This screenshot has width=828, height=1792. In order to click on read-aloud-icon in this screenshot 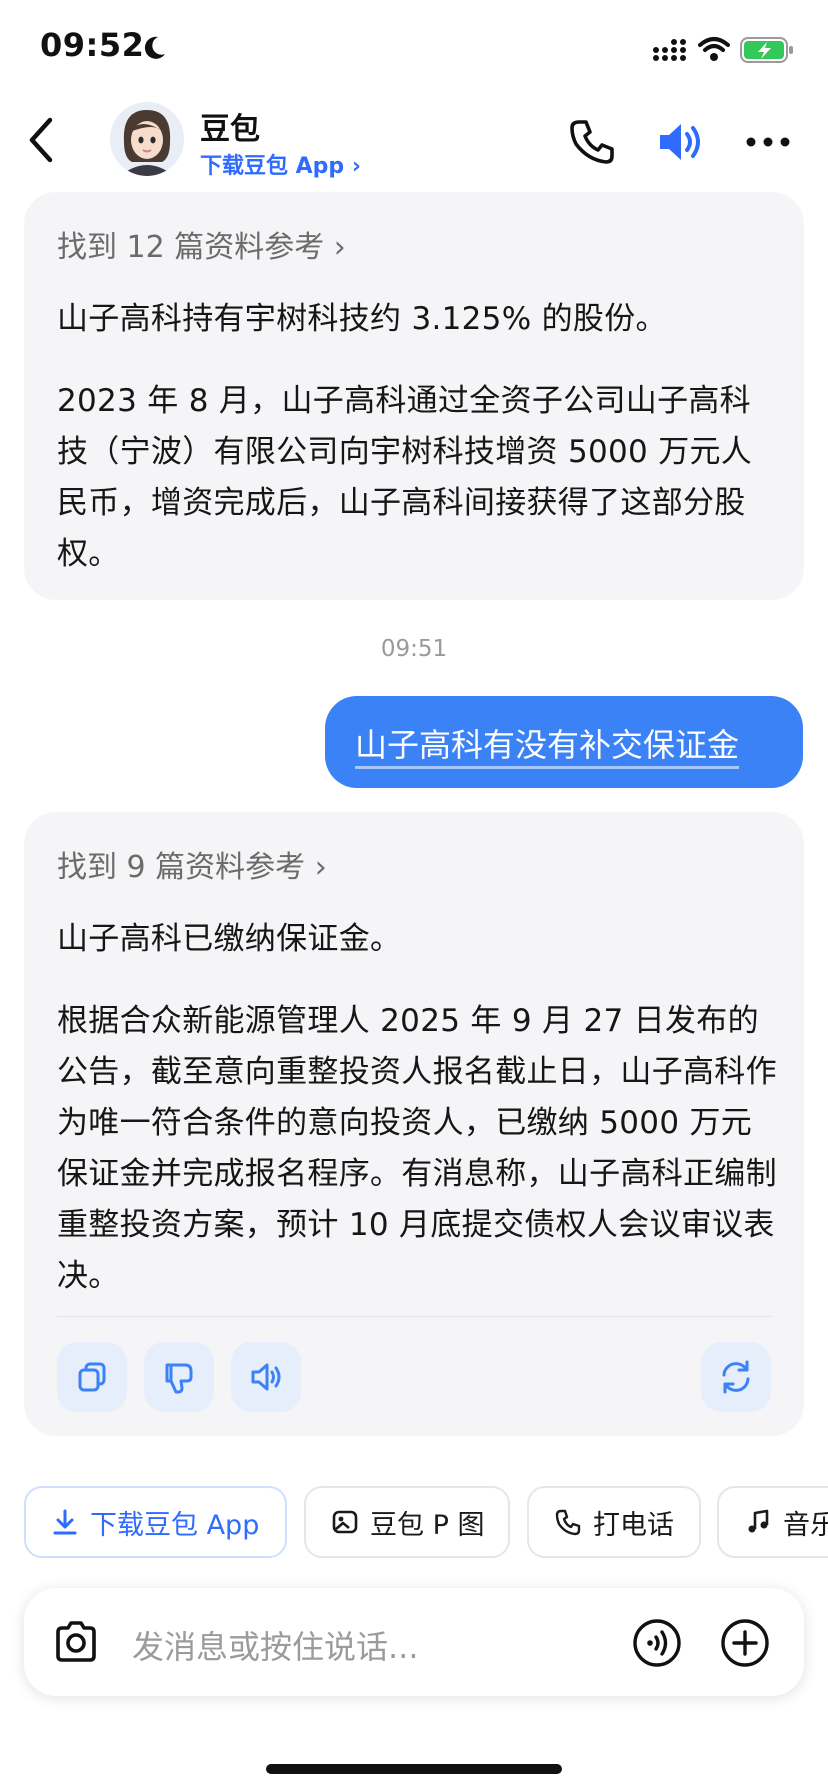, I will do `click(266, 1377)`.